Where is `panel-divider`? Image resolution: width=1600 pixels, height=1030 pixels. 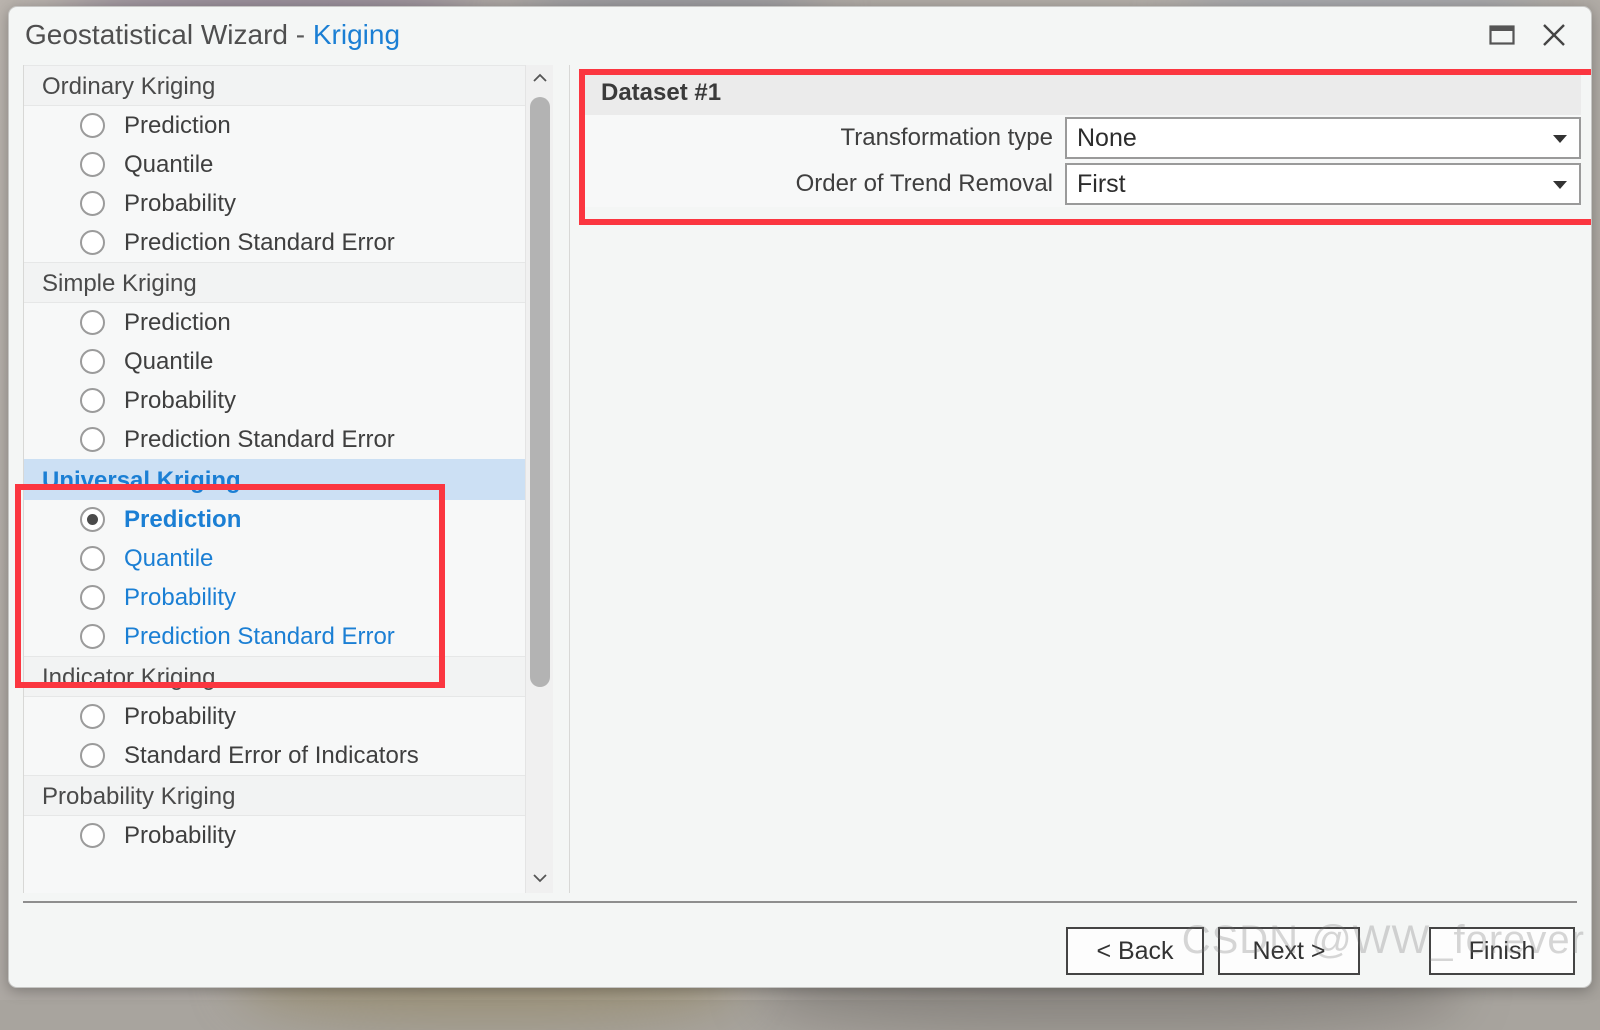 panel-divider is located at coordinates (569, 479).